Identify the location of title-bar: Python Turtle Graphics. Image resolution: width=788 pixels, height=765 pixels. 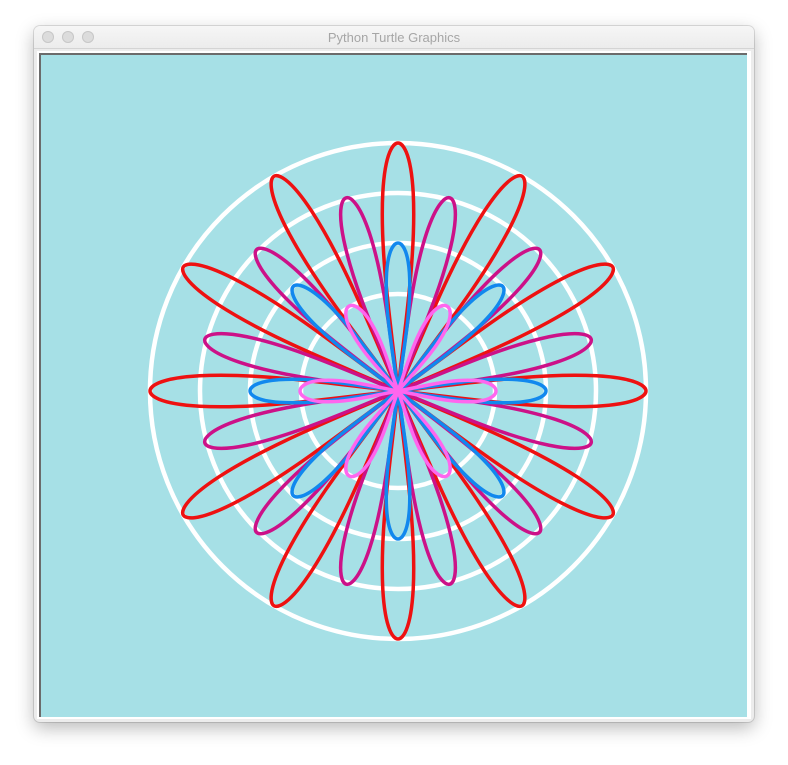
(394, 37).